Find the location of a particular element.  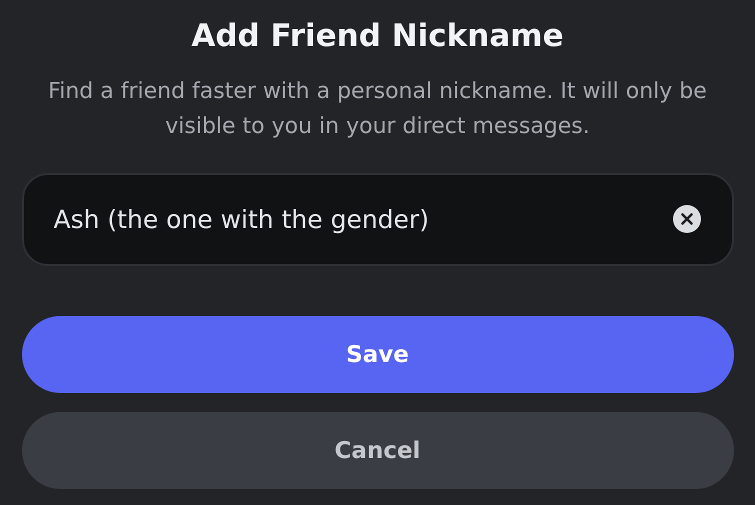

dialog-description: Find a friend faster with a personal nickname. It will only be visible to you in your direct messages. is located at coordinates (377, 109).